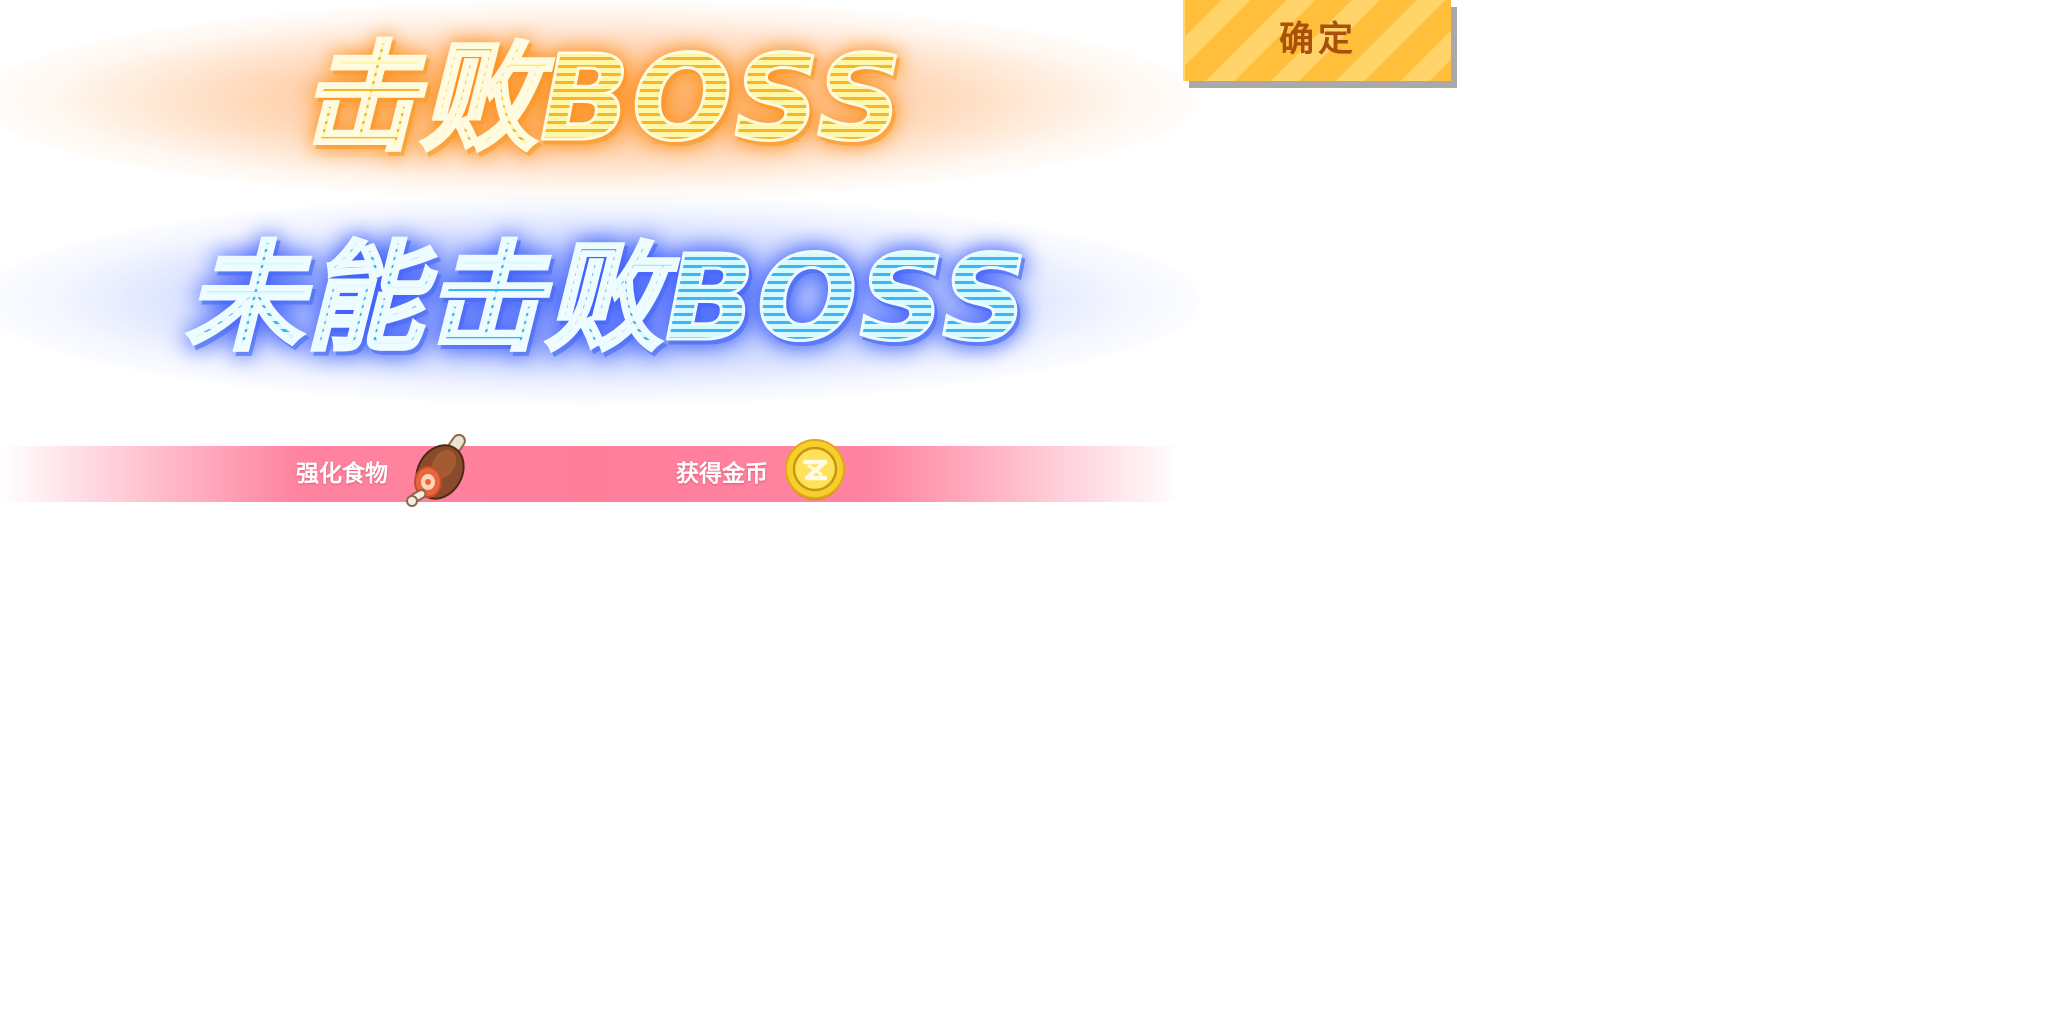  Describe the element at coordinates (436, 470) in the screenshot. I see `meat-icon` at that location.